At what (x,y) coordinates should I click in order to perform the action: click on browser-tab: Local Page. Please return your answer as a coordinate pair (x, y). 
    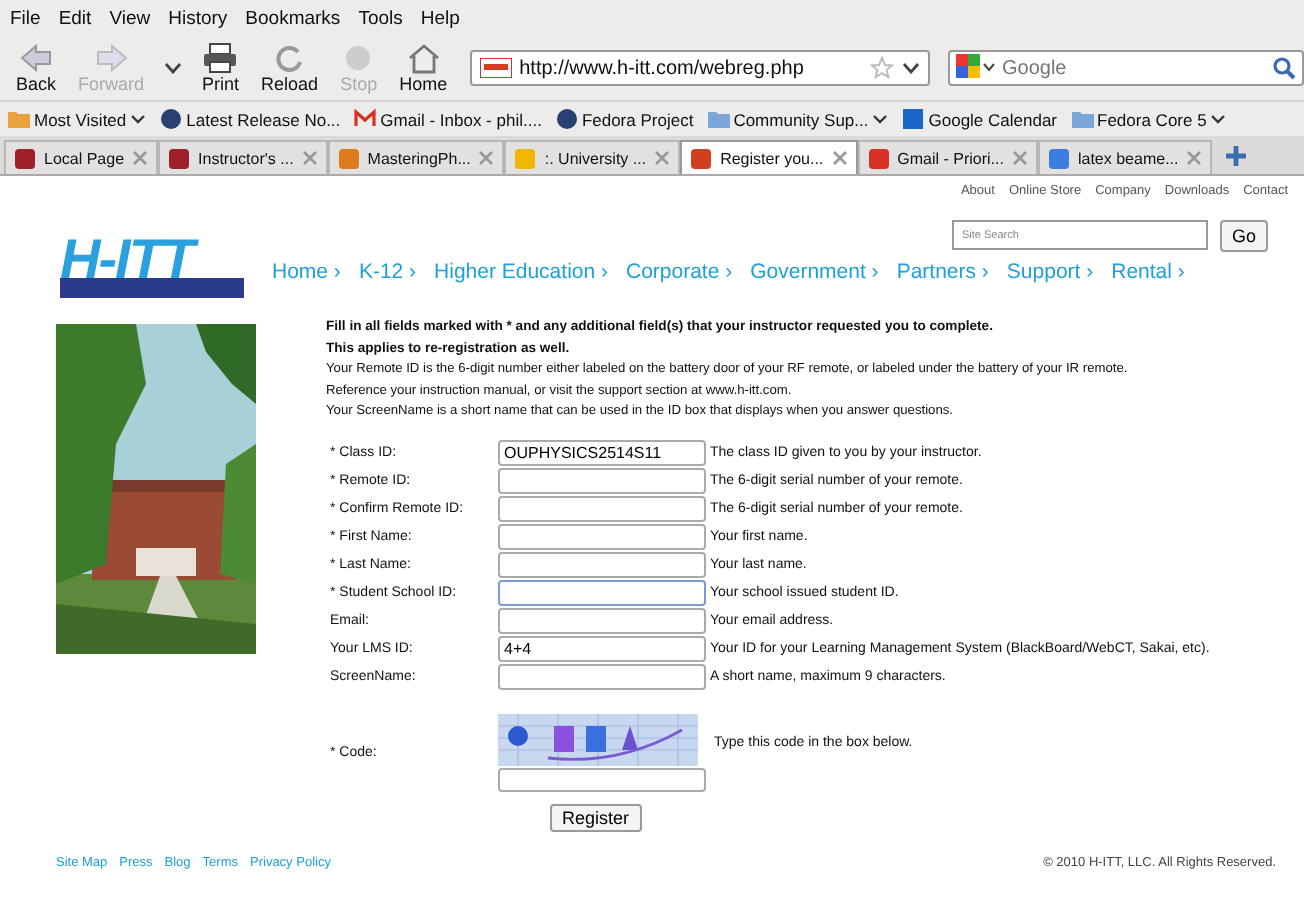
    Looking at the image, I should click on (81, 157).